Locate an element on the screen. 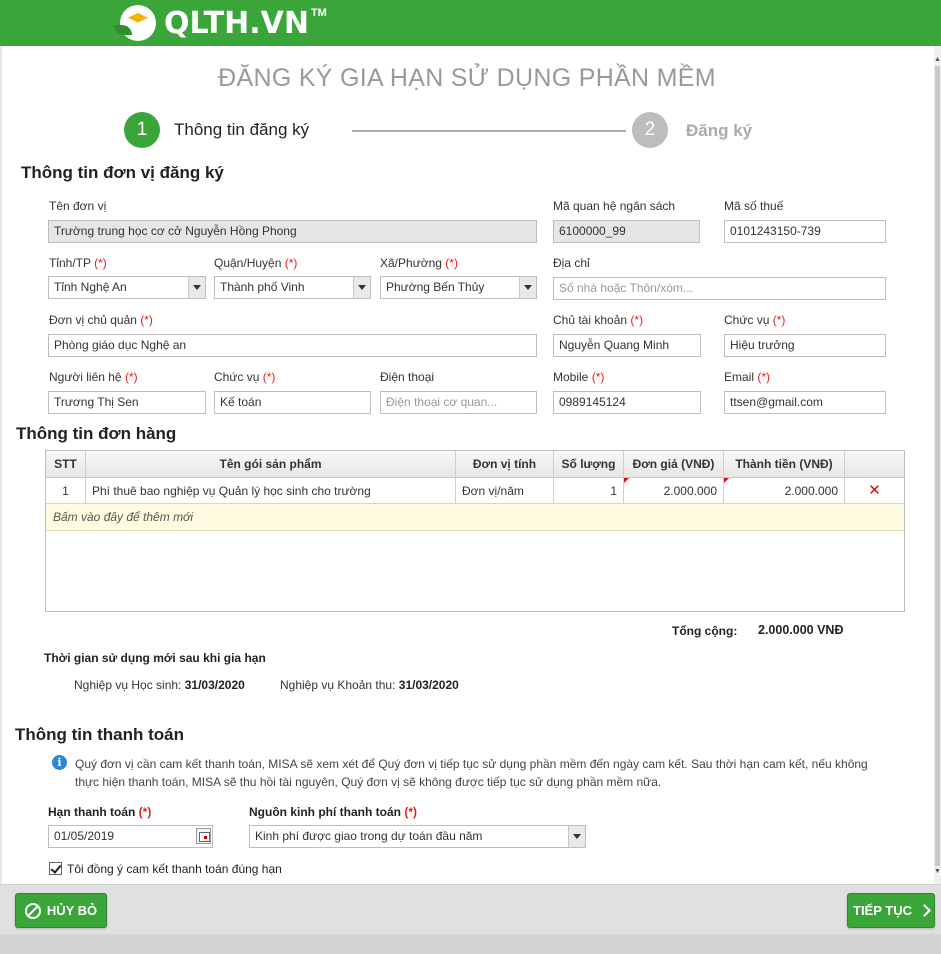 This screenshot has height=954, width=941. funding-source-select: Kinh phí được giao trong dự toán đầu năm is located at coordinates (417, 836).